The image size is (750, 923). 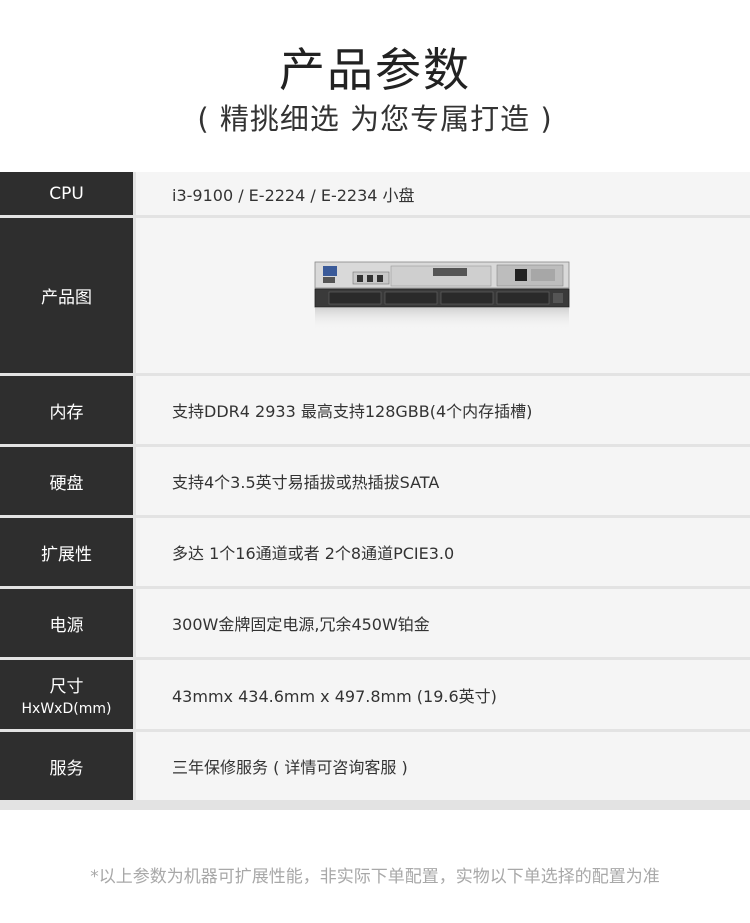 I want to click on spec-label: 电源, so click(x=68, y=623).